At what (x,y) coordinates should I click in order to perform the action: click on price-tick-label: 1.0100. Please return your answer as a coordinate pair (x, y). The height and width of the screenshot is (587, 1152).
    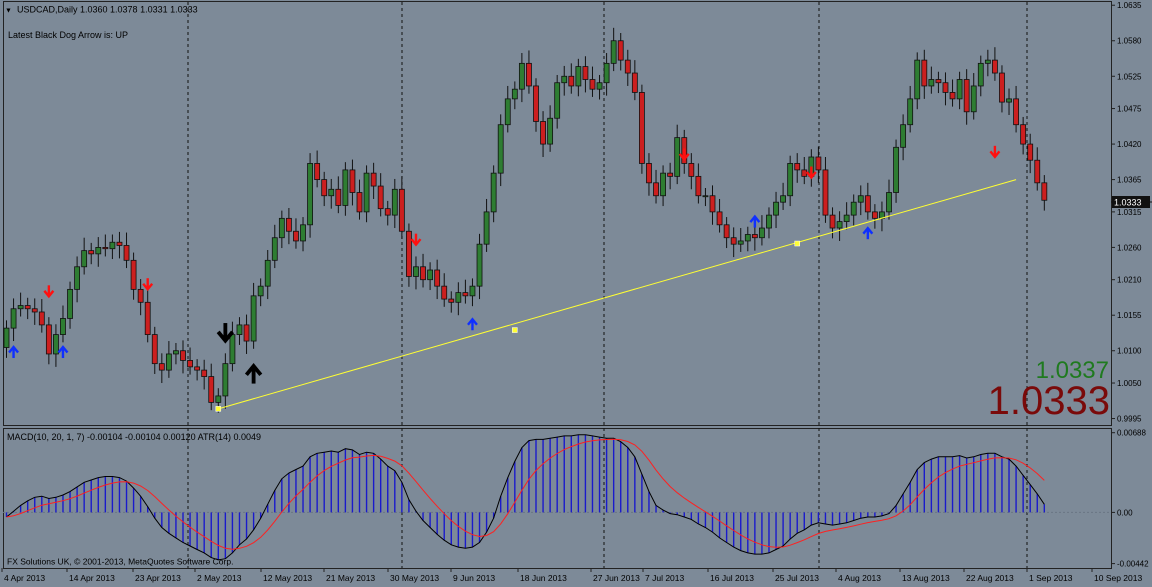
    Looking at the image, I should click on (1129, 351).